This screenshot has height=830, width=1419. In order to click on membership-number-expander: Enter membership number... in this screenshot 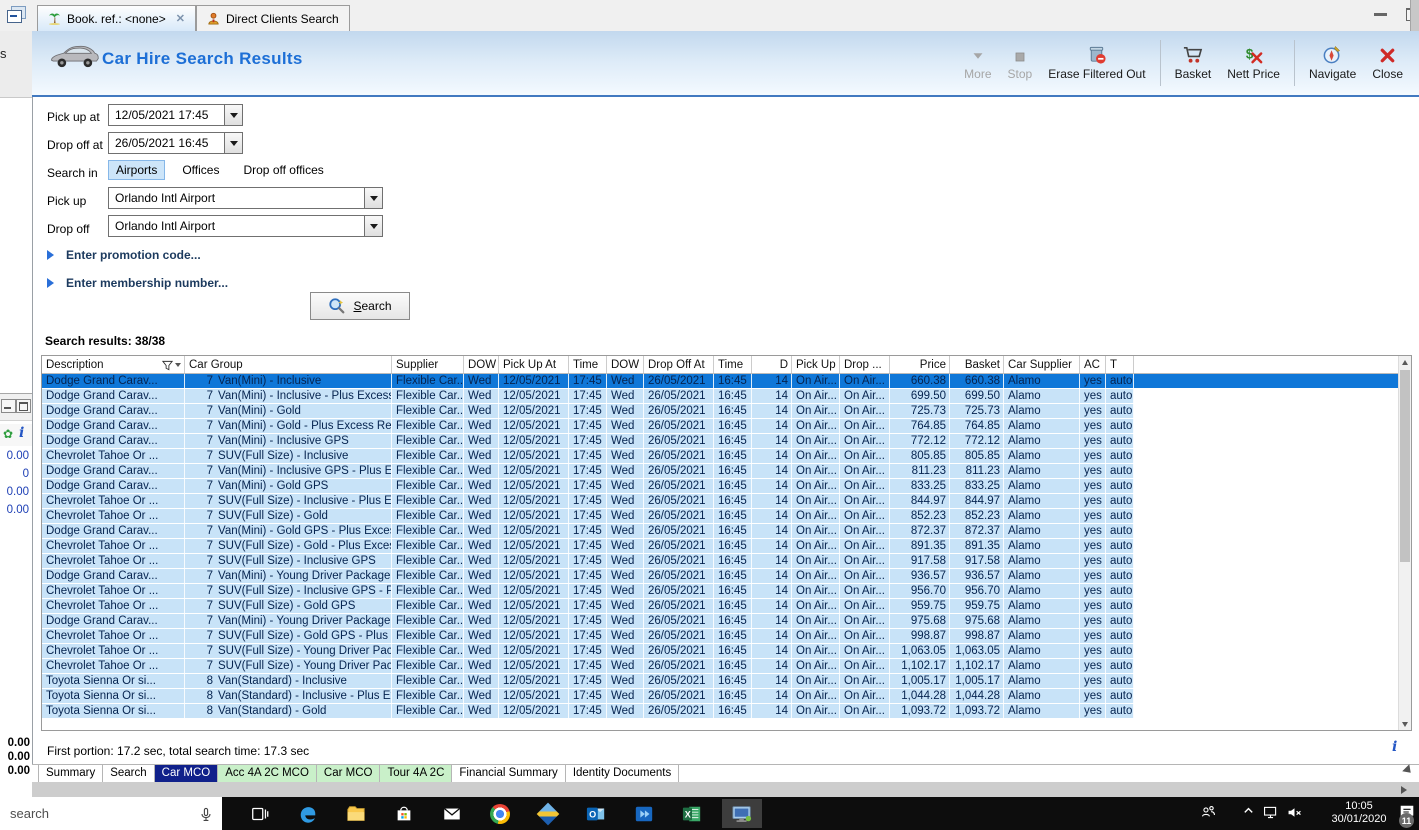, I will do `click(137, 283)`.